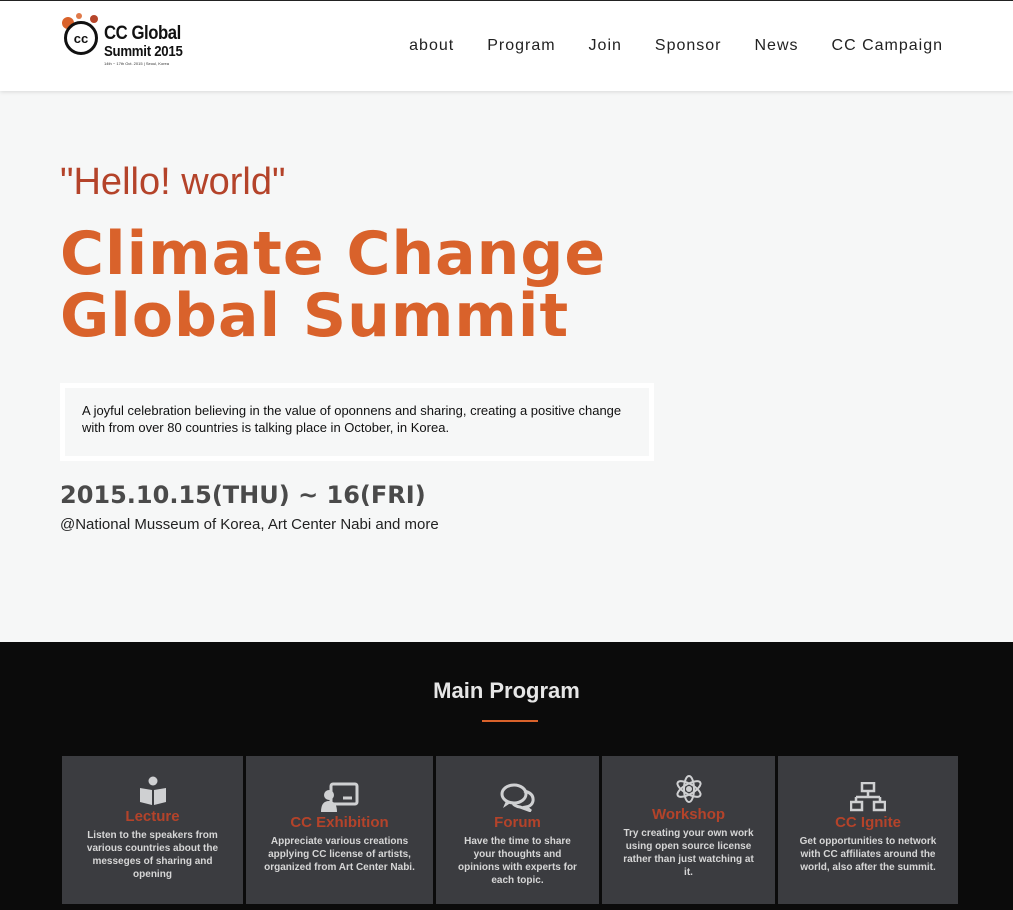  What do you see at coordinates (152, 816) in the screenshot?
I see `program-card-title: Lecture` at bounding box center [152, 816].